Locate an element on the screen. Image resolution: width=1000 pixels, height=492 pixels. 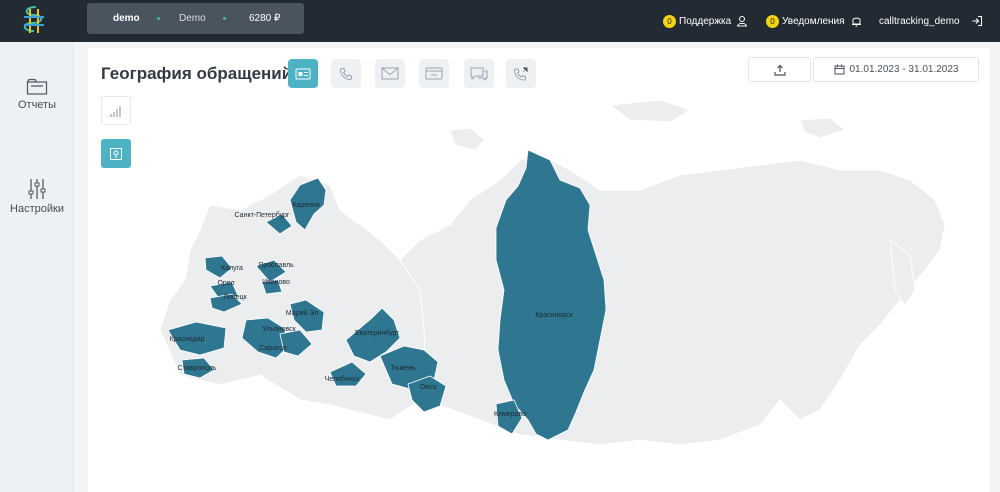
form-icon is located at coordinates (434, 73).